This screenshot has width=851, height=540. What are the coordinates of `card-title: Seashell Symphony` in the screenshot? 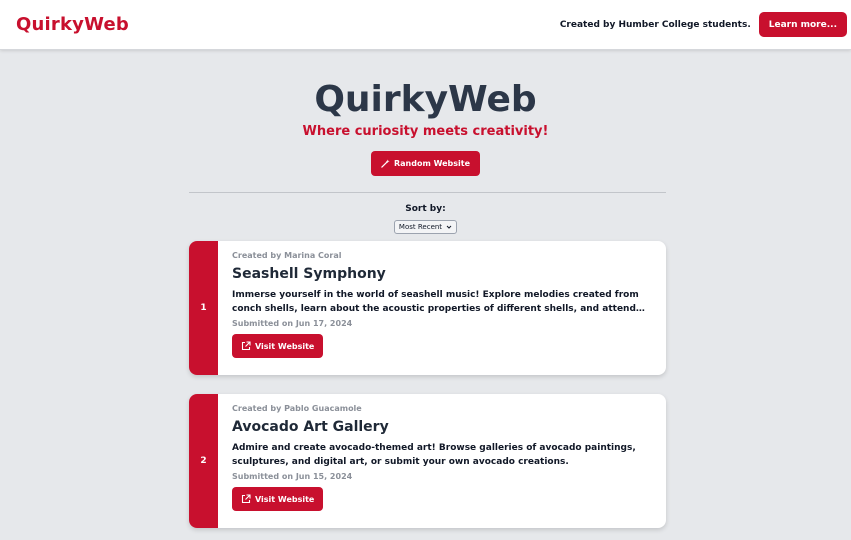 It's located at (309, 274).